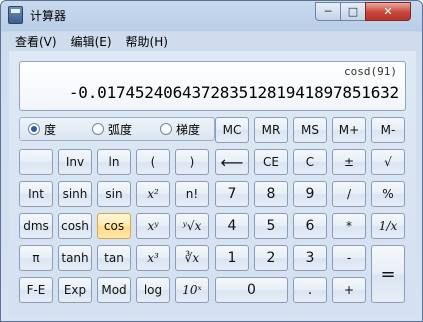  I want to click on multiply-button: *, so click(349, 226).